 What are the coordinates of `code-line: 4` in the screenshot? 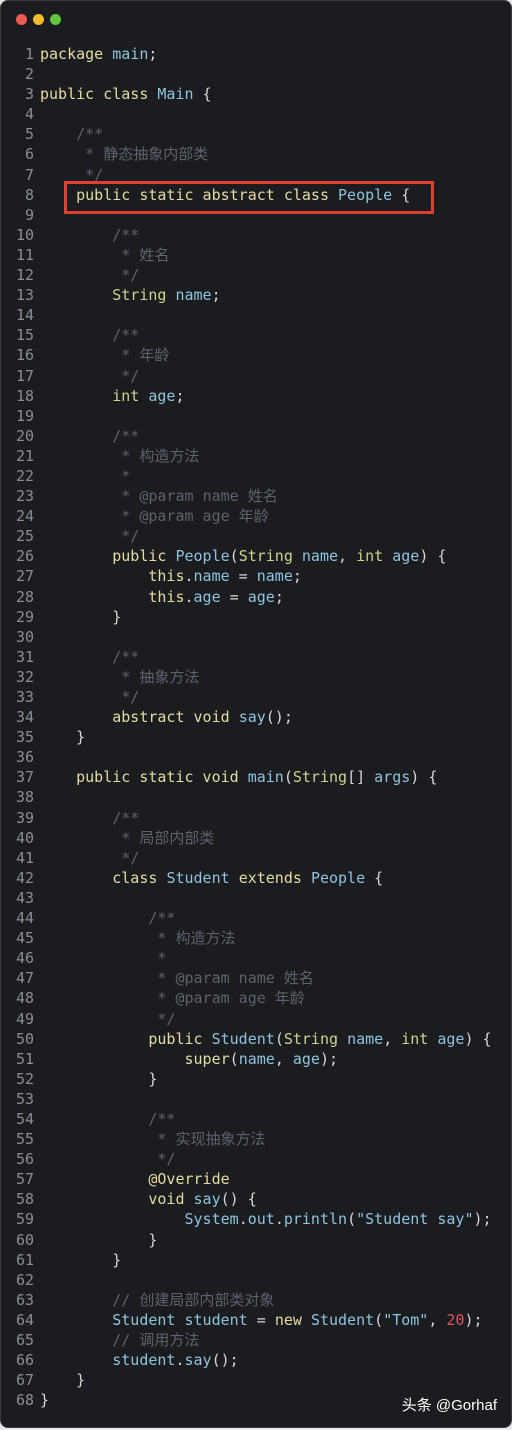 It's located at (246, 114).